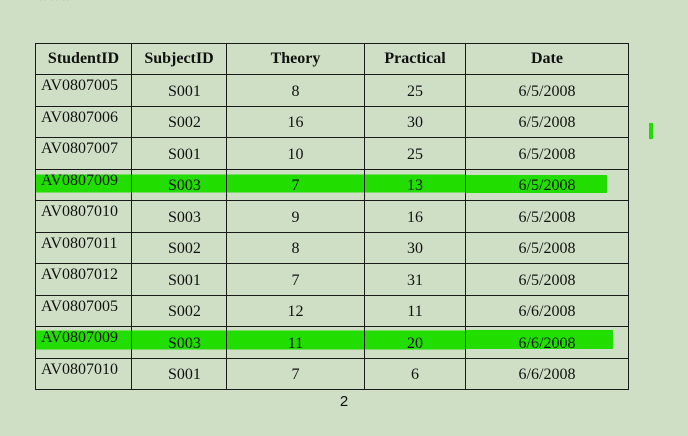 The image size is (688, 436). I want to click on cell-student-id: AV0807012, so click(83, 279).